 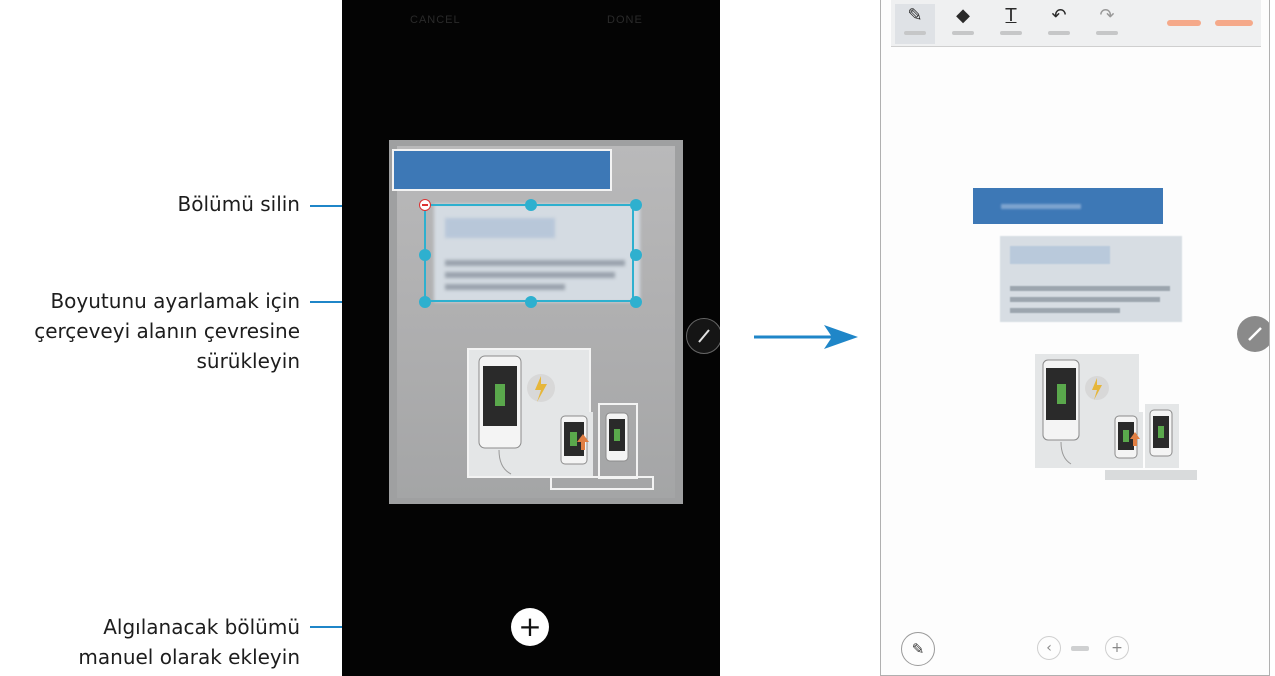 What do you see at coordinates (915, 15) in the screenshot?
I see `pen-icon: ✎` at bounding box center [915, 15].